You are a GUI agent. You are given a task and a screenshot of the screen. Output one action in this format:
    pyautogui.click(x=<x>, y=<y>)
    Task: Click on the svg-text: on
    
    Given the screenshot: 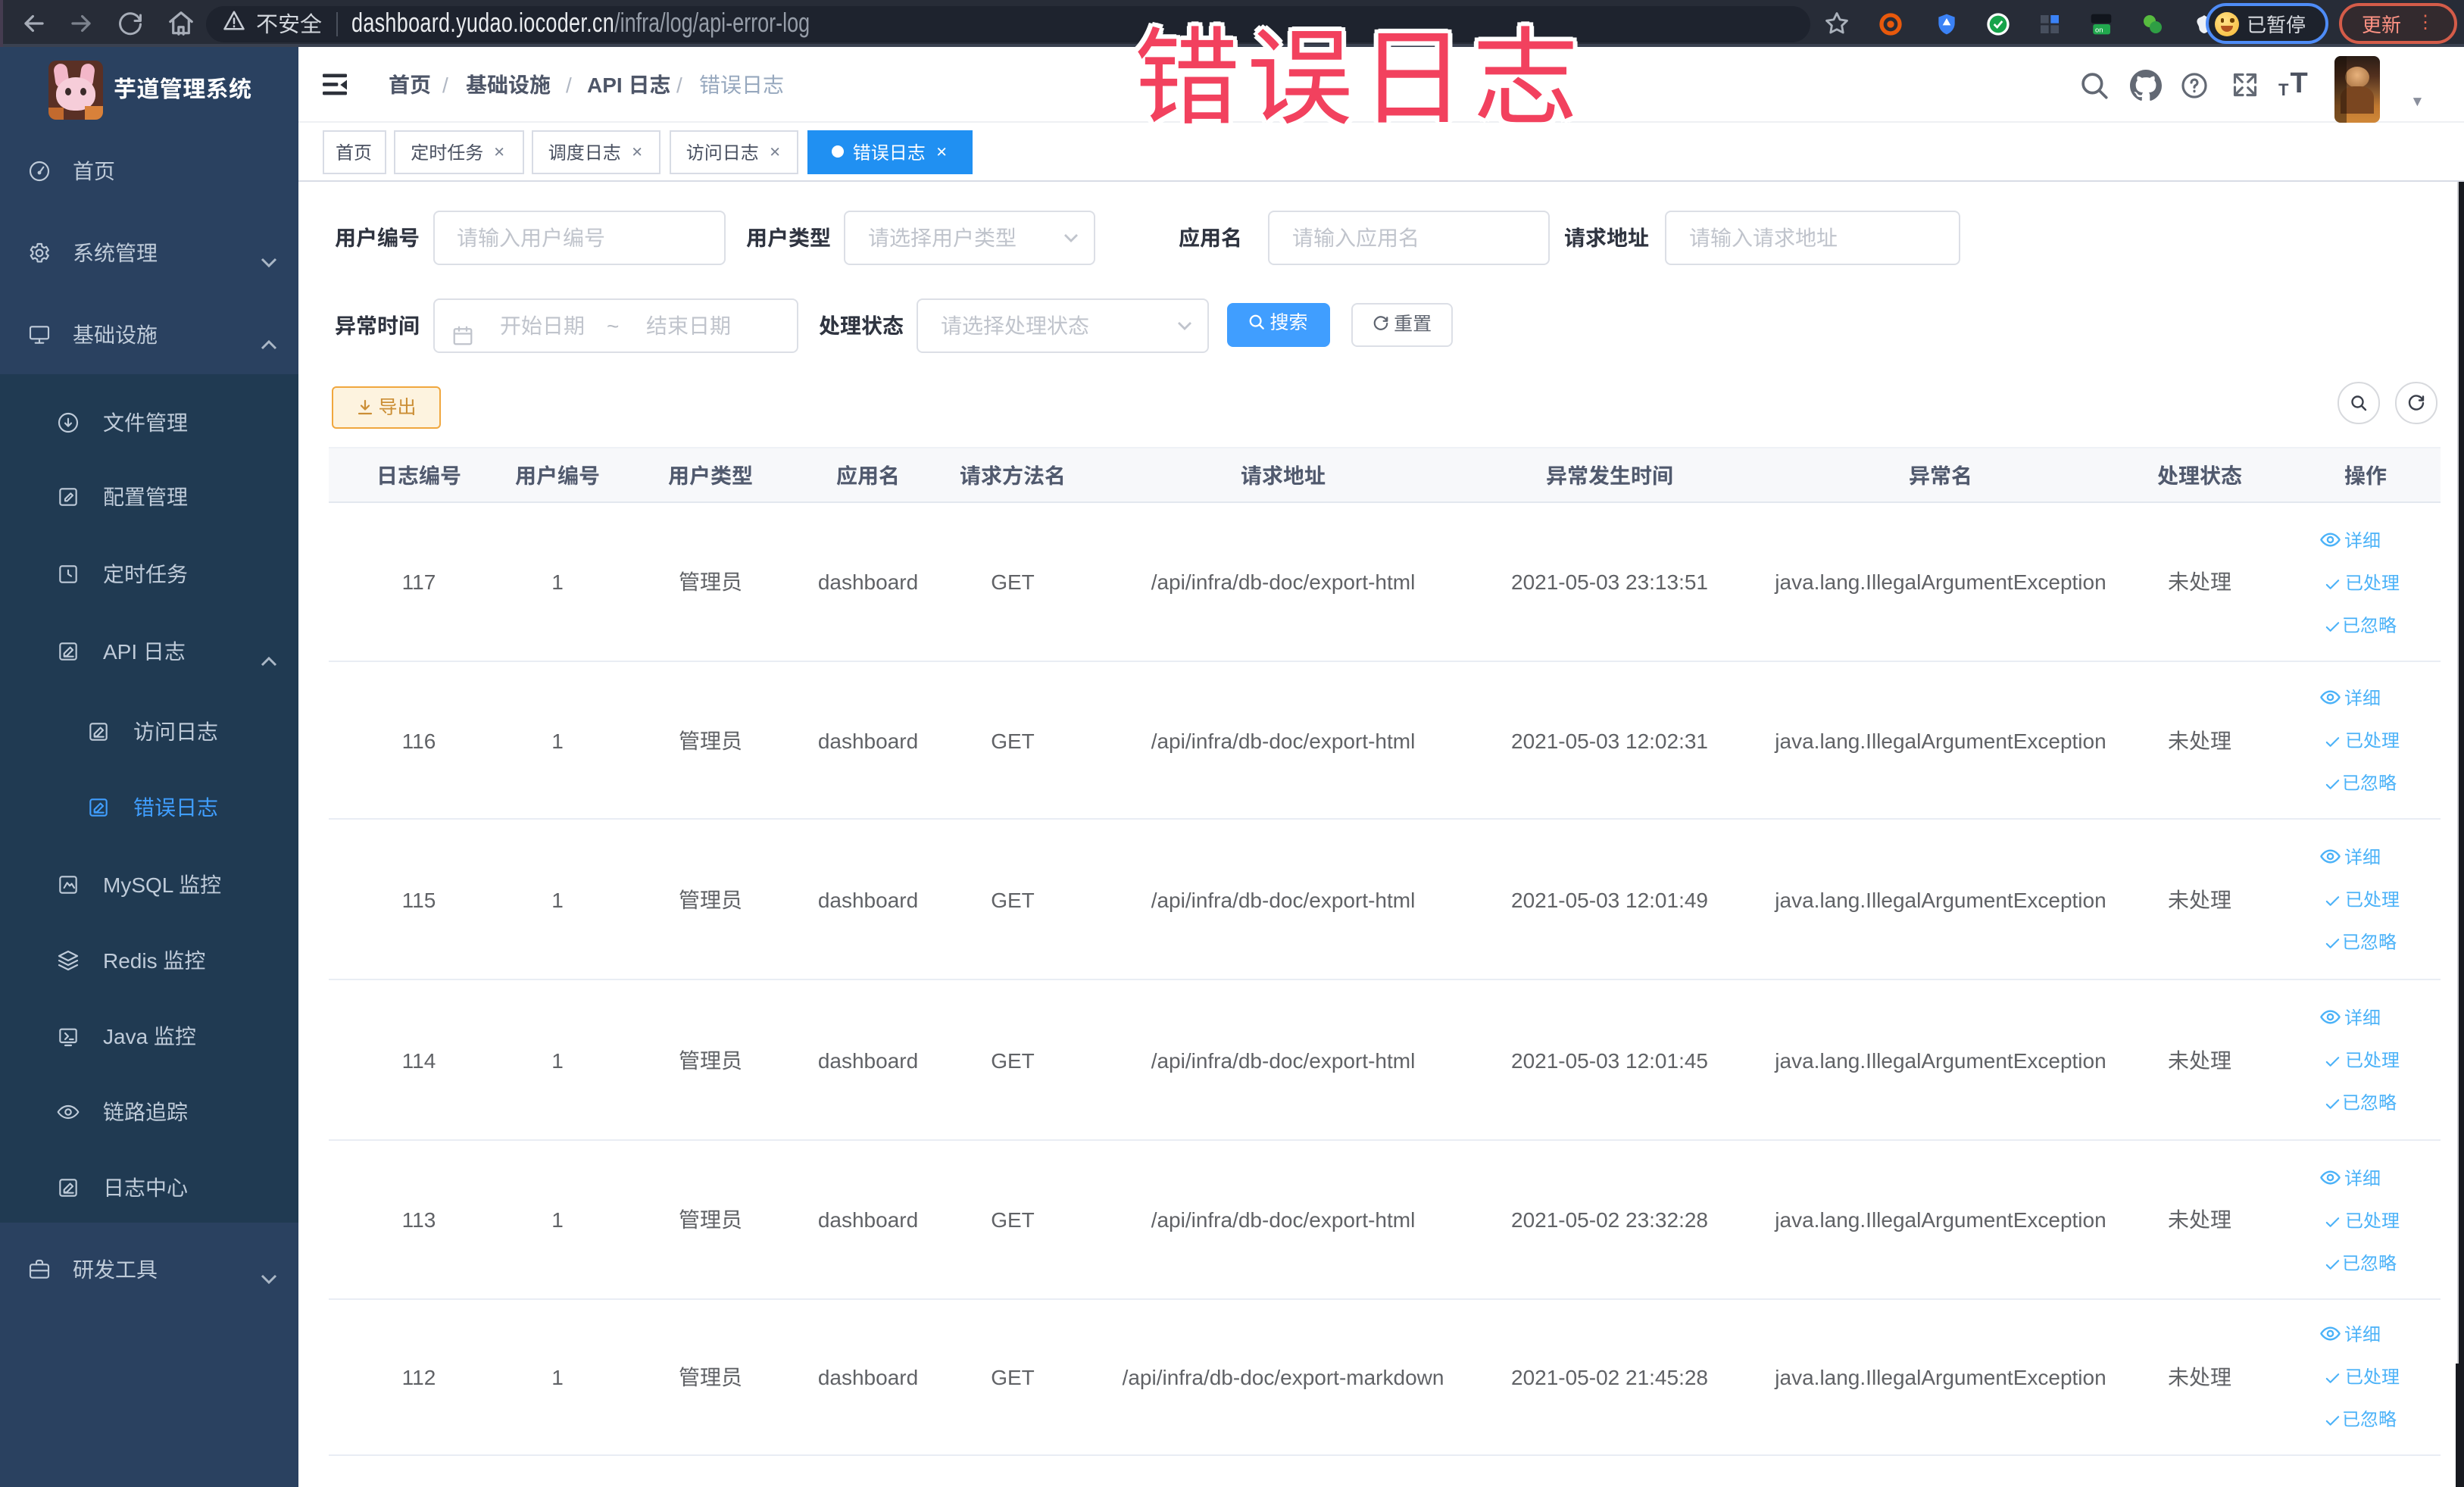 What is the action you would take?
    pyautogui.click(x=2099, y=29)
    